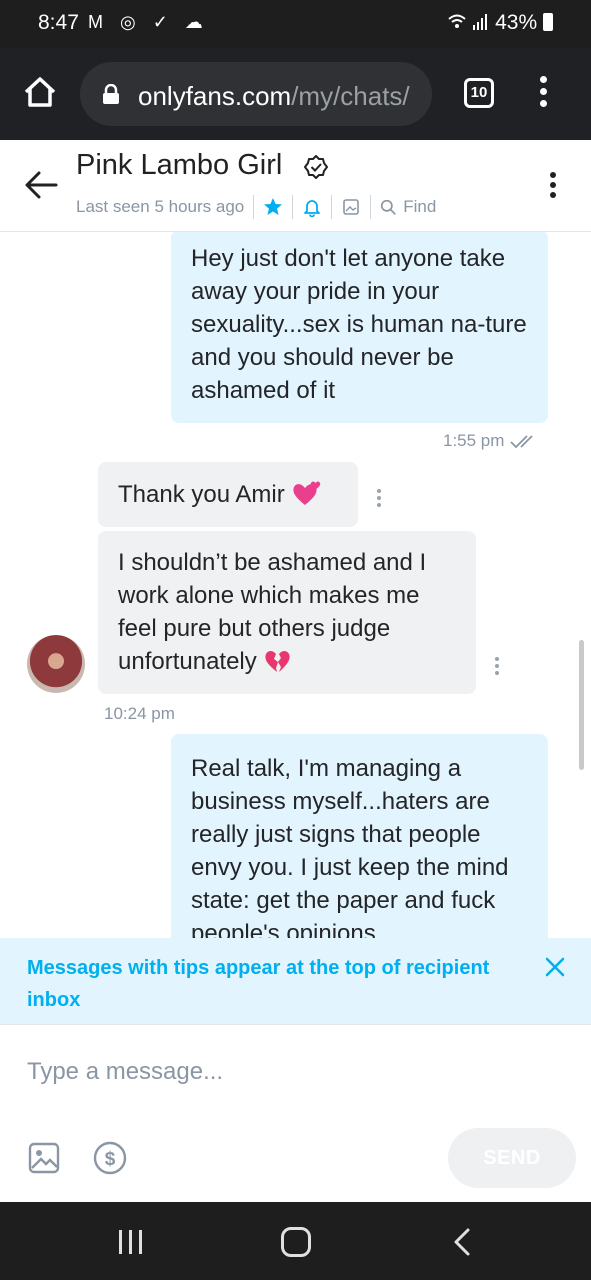 This screenshot has height=1280, width=591. What do you see at coordinates (462, 1242) in the screenshot?
I see `back-nav-icon` at bounding box center [462, 1242].